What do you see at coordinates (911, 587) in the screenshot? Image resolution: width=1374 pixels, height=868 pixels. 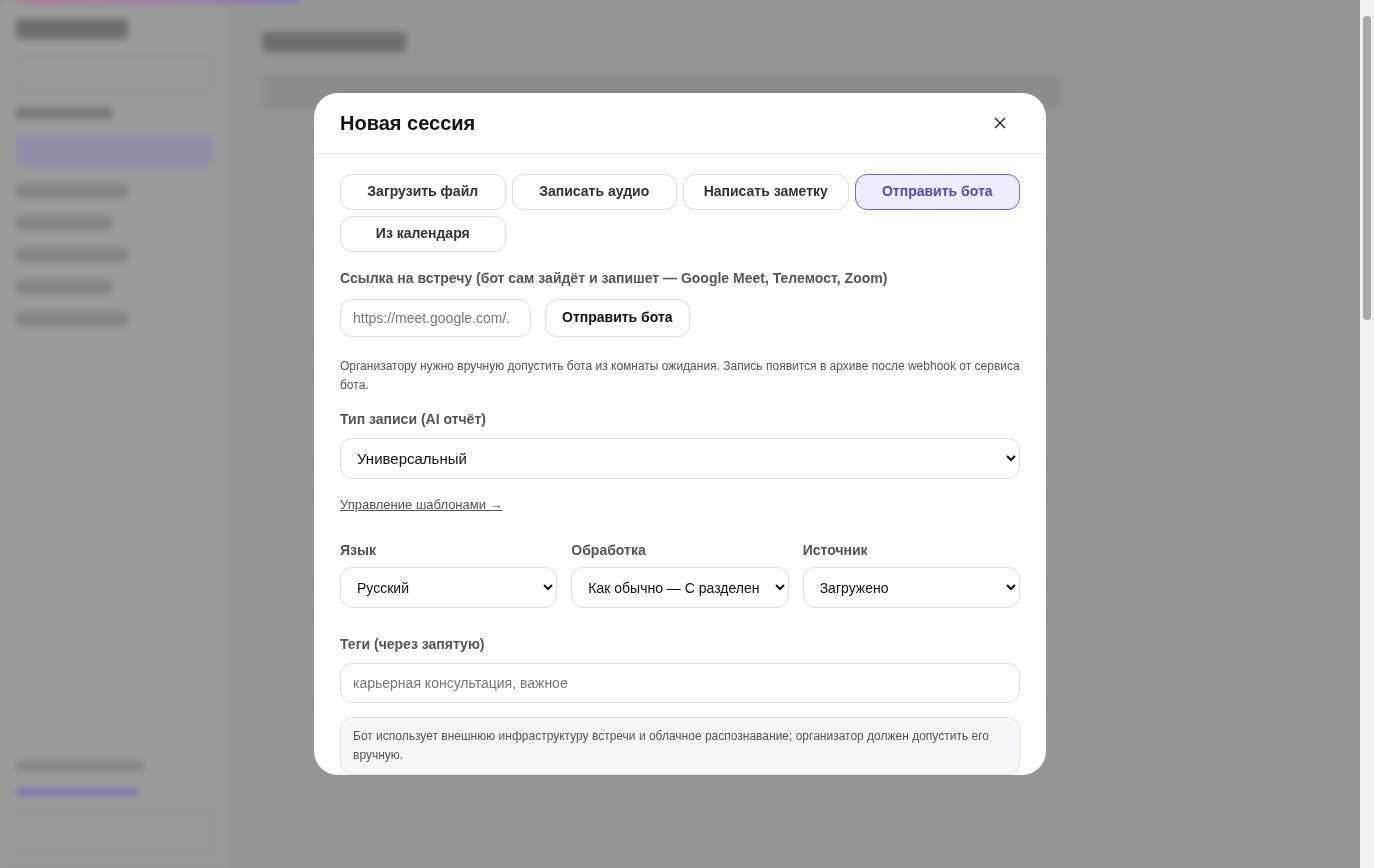 I see `dropdown-select: Загружено` at bounding box center [911, 587].